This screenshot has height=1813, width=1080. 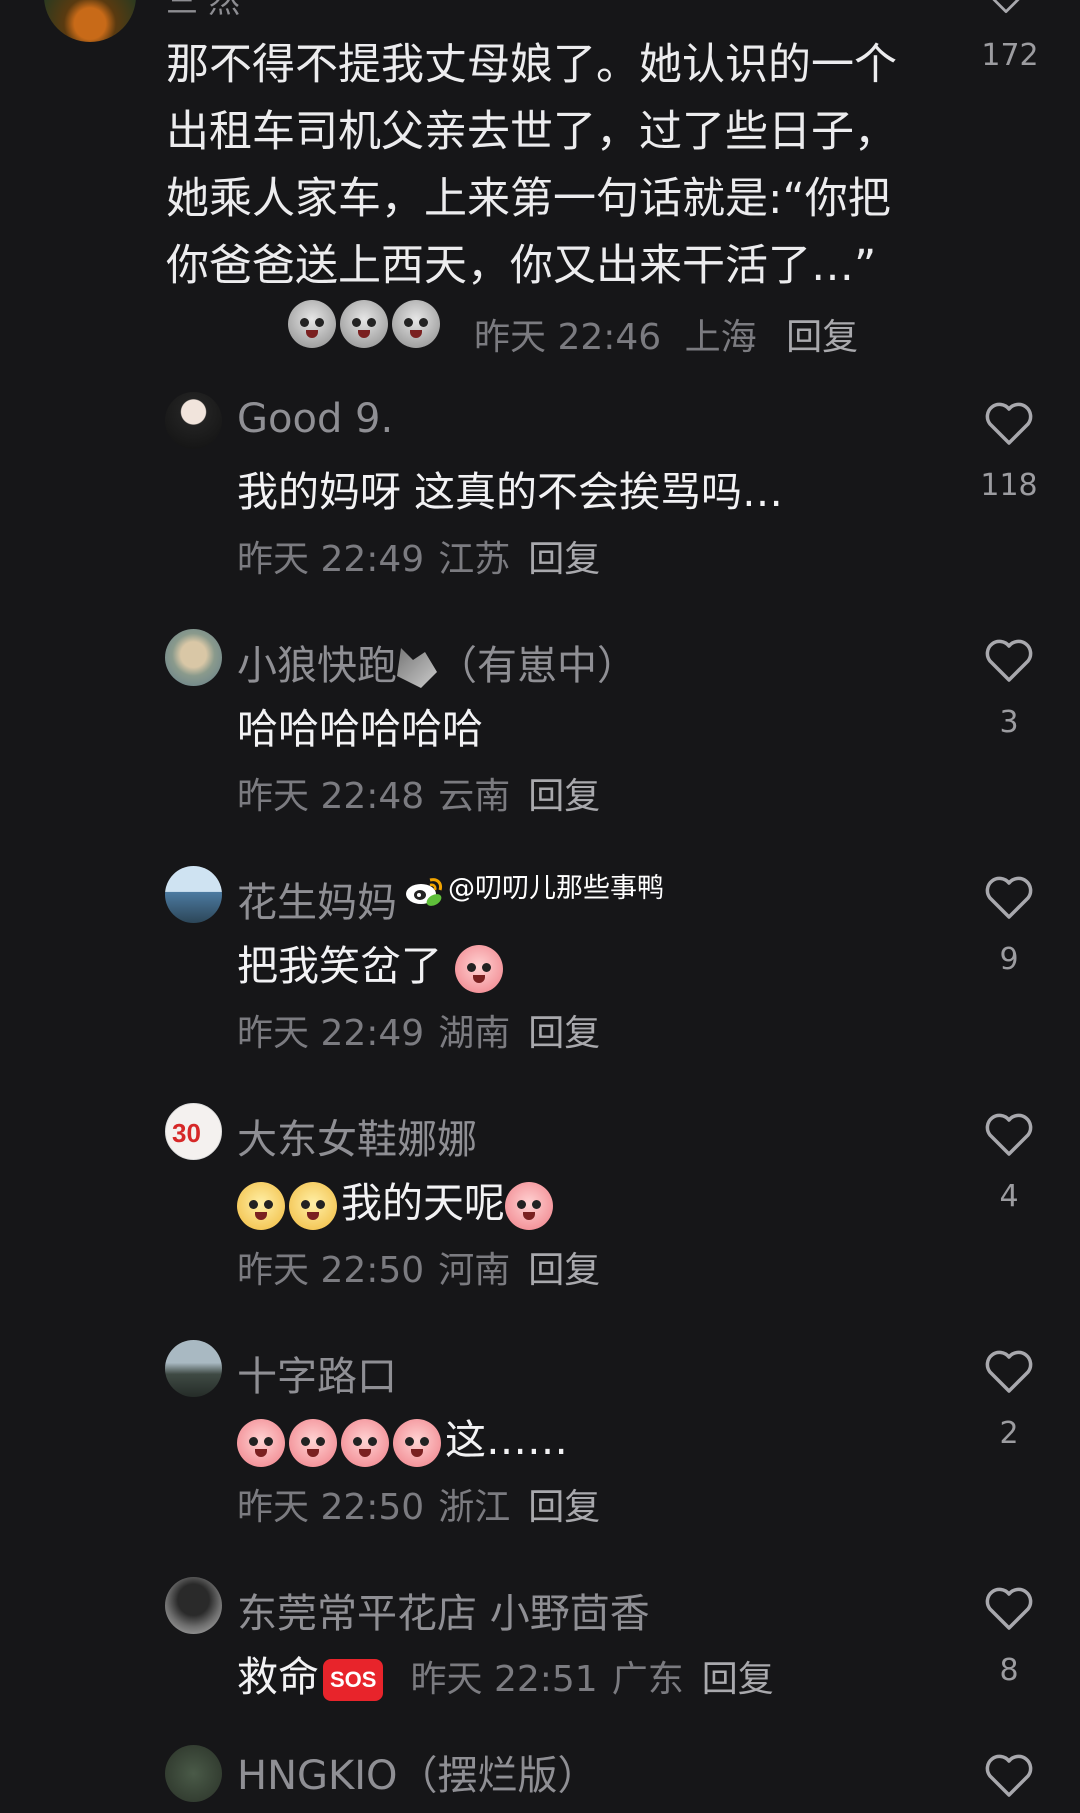 I want to click on laughing-emoji-icon, so click(x=479, y=969).